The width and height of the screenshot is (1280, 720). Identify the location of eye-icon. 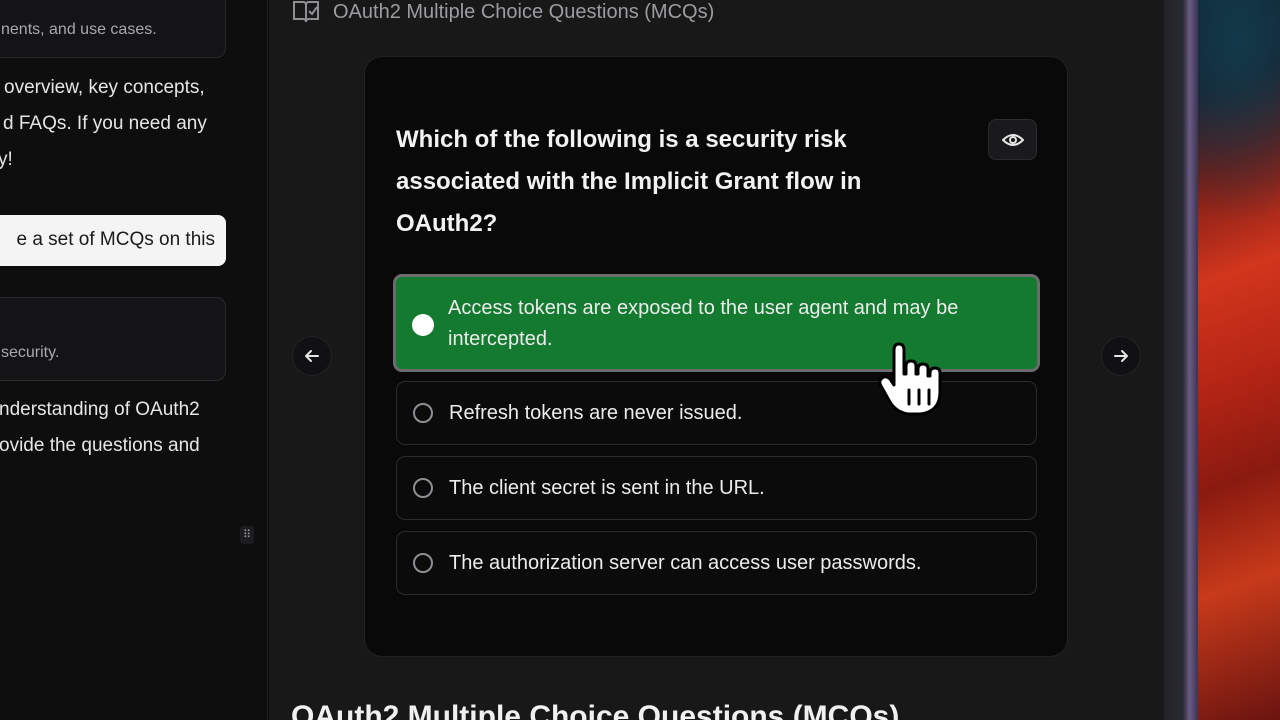
(1012, 139).